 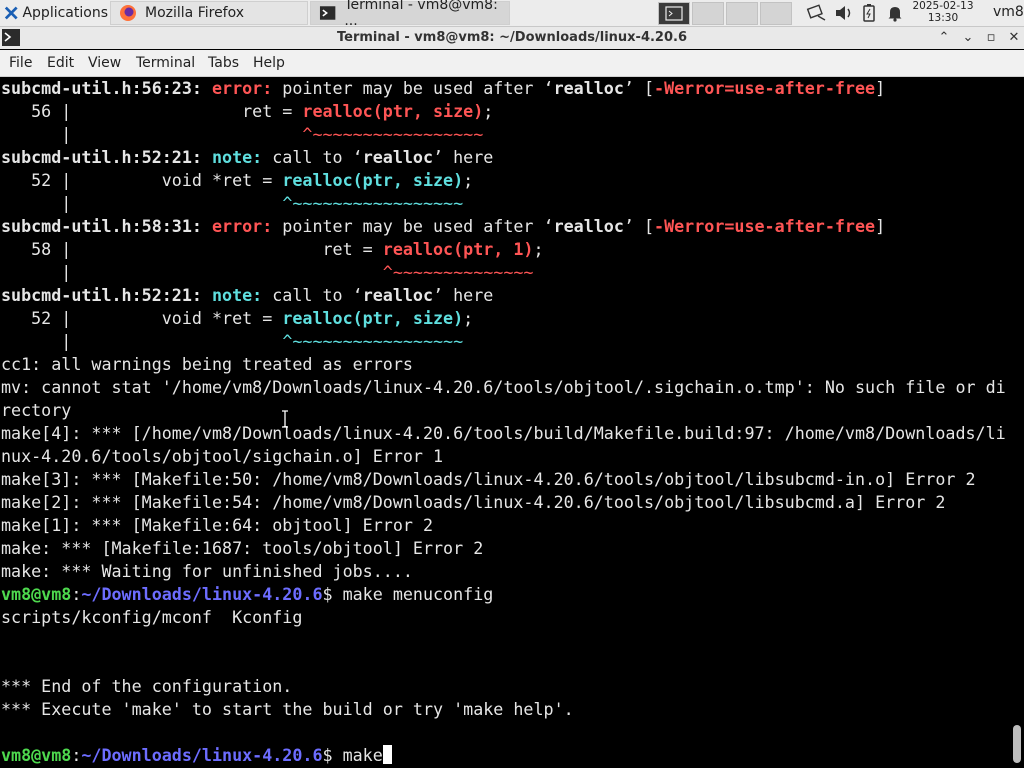 What do you see at coordinates (247, 111) in the screenshot?
I see `terminal-line: 56 | ret = realloc(ptr, size);` at bounding box center [247, 111].